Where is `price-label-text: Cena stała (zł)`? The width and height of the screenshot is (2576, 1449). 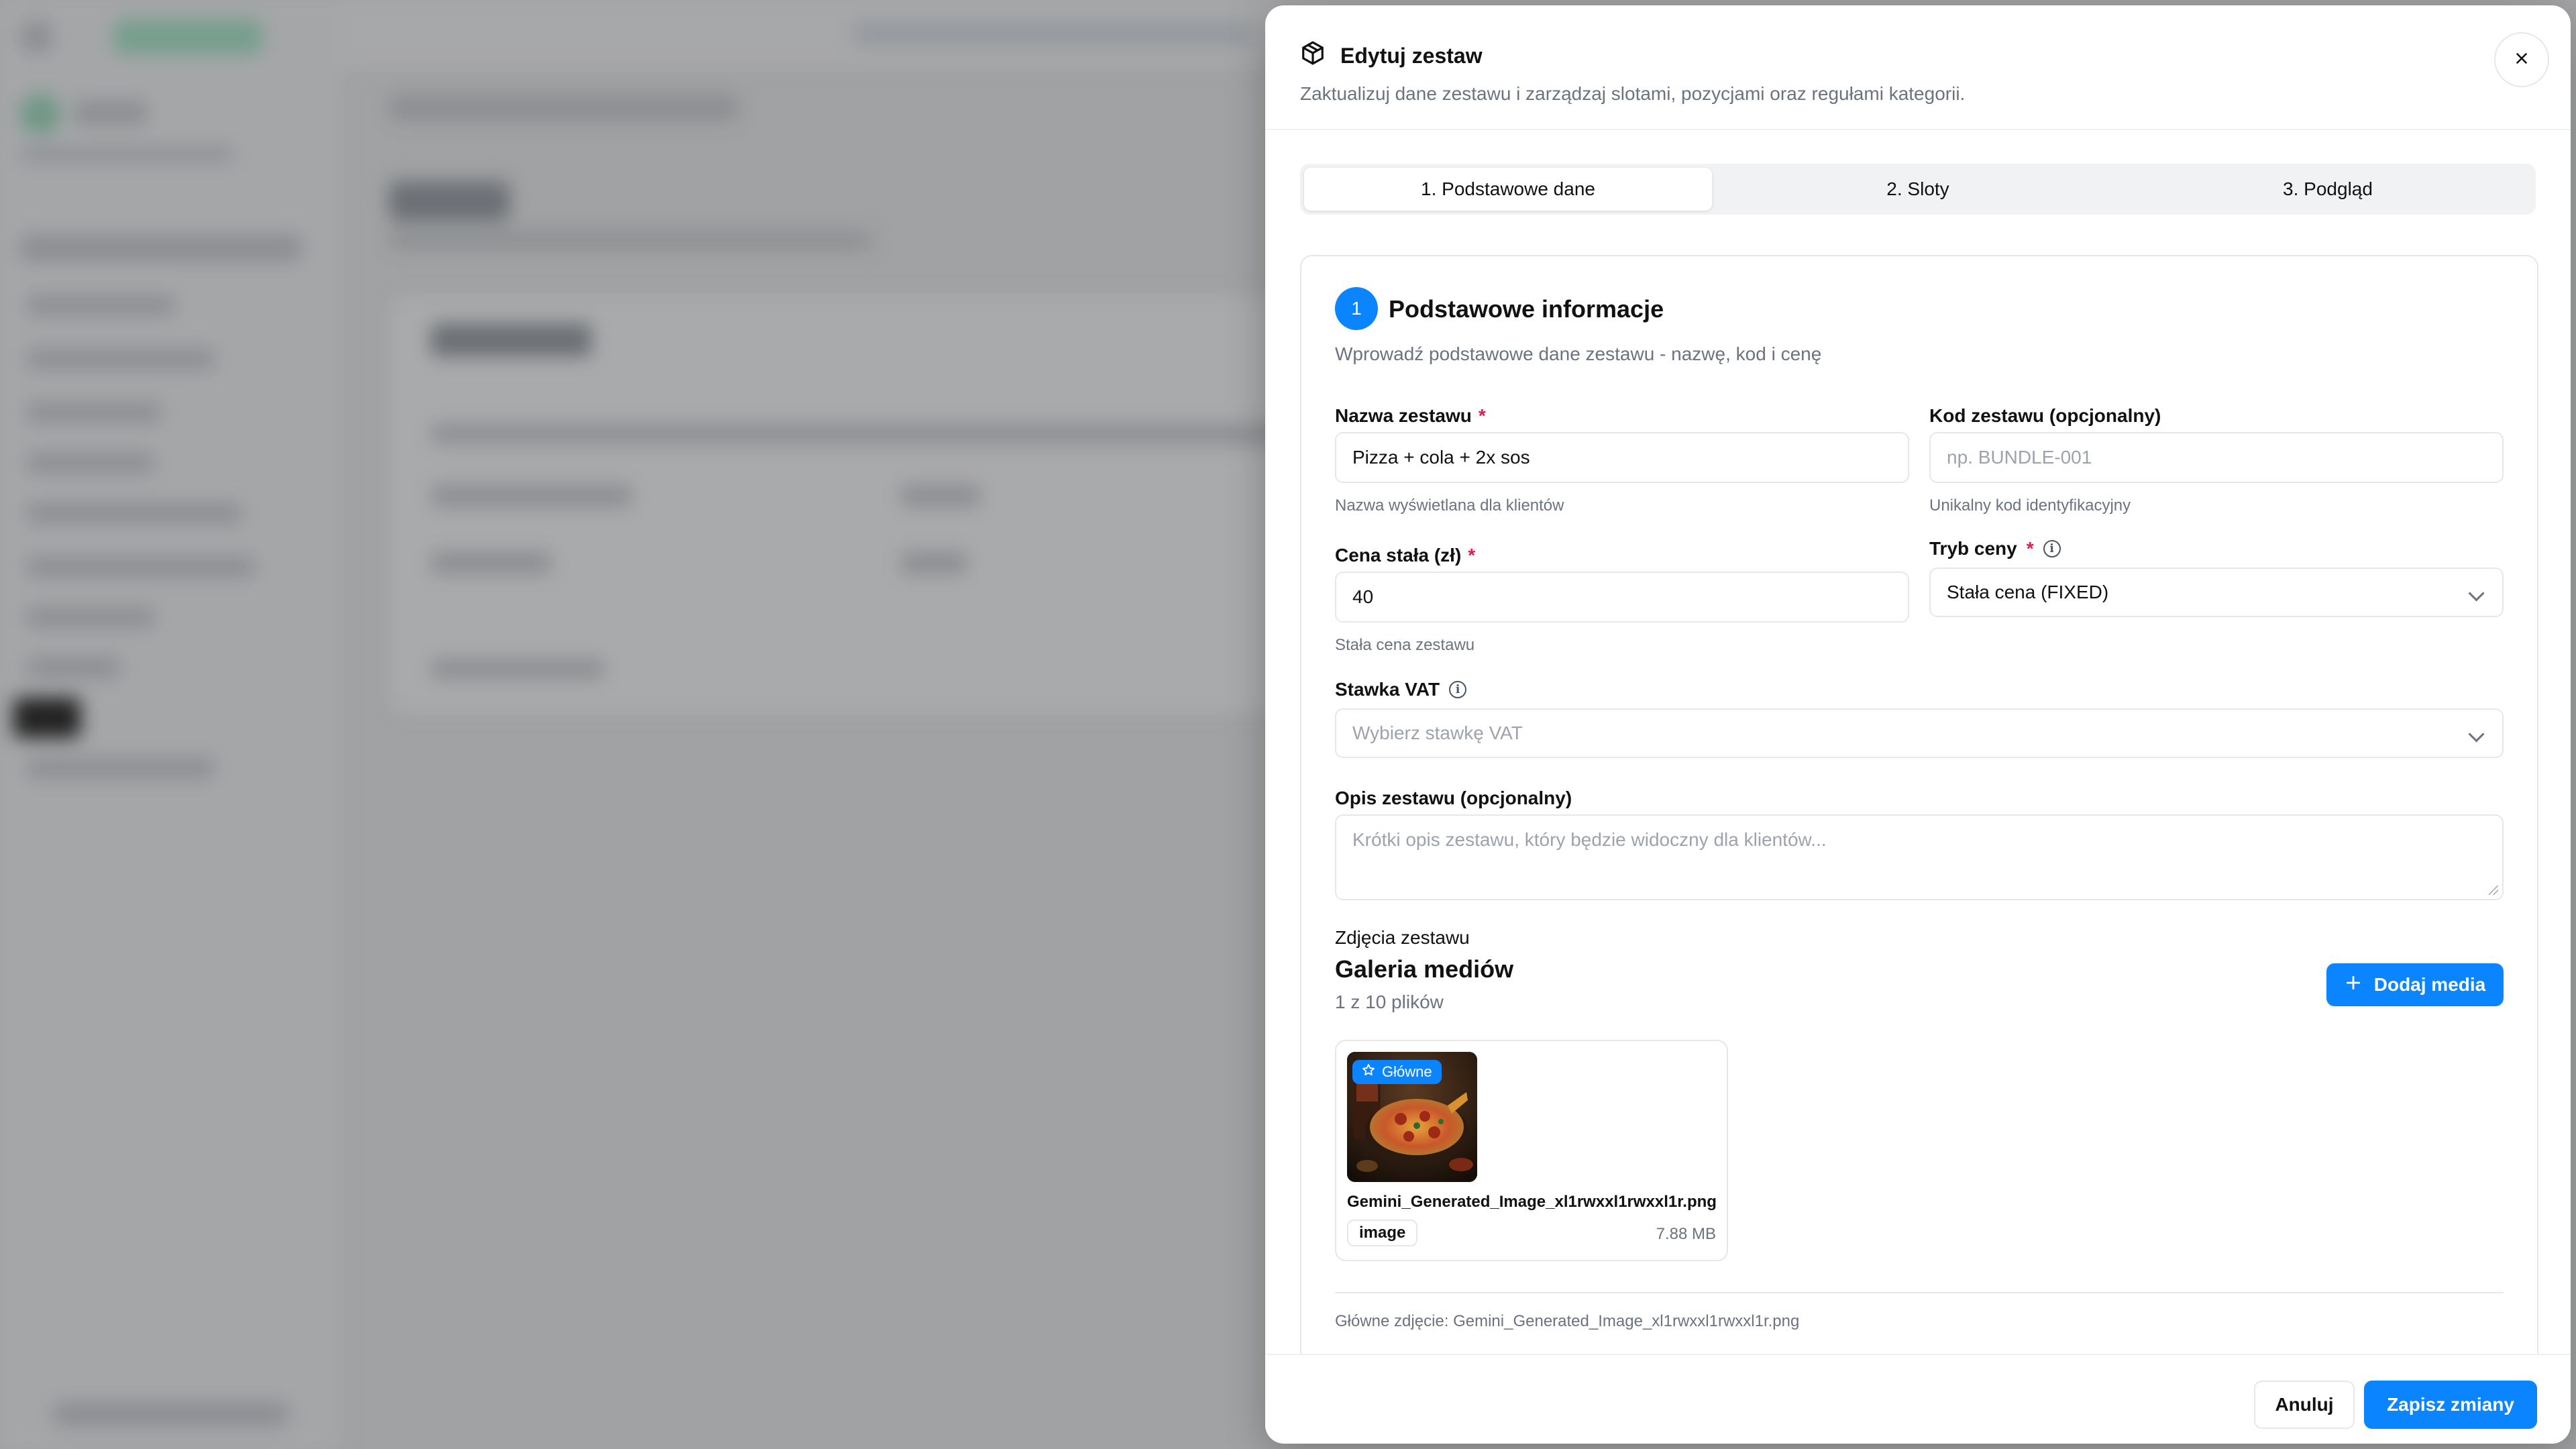
price-label-text: Cena stała (zł) is located at coordinates (1398, 555).